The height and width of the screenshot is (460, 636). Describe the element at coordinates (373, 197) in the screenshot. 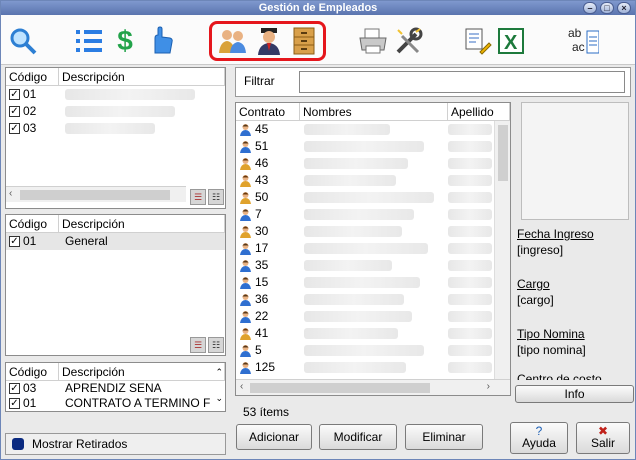

I see `table-row: 50` at that location.